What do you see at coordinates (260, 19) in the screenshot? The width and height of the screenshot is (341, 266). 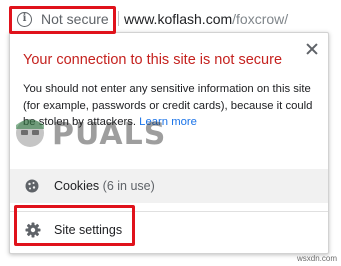 I see `url-path: /foxcrow/` at bounding box center [260, 19].